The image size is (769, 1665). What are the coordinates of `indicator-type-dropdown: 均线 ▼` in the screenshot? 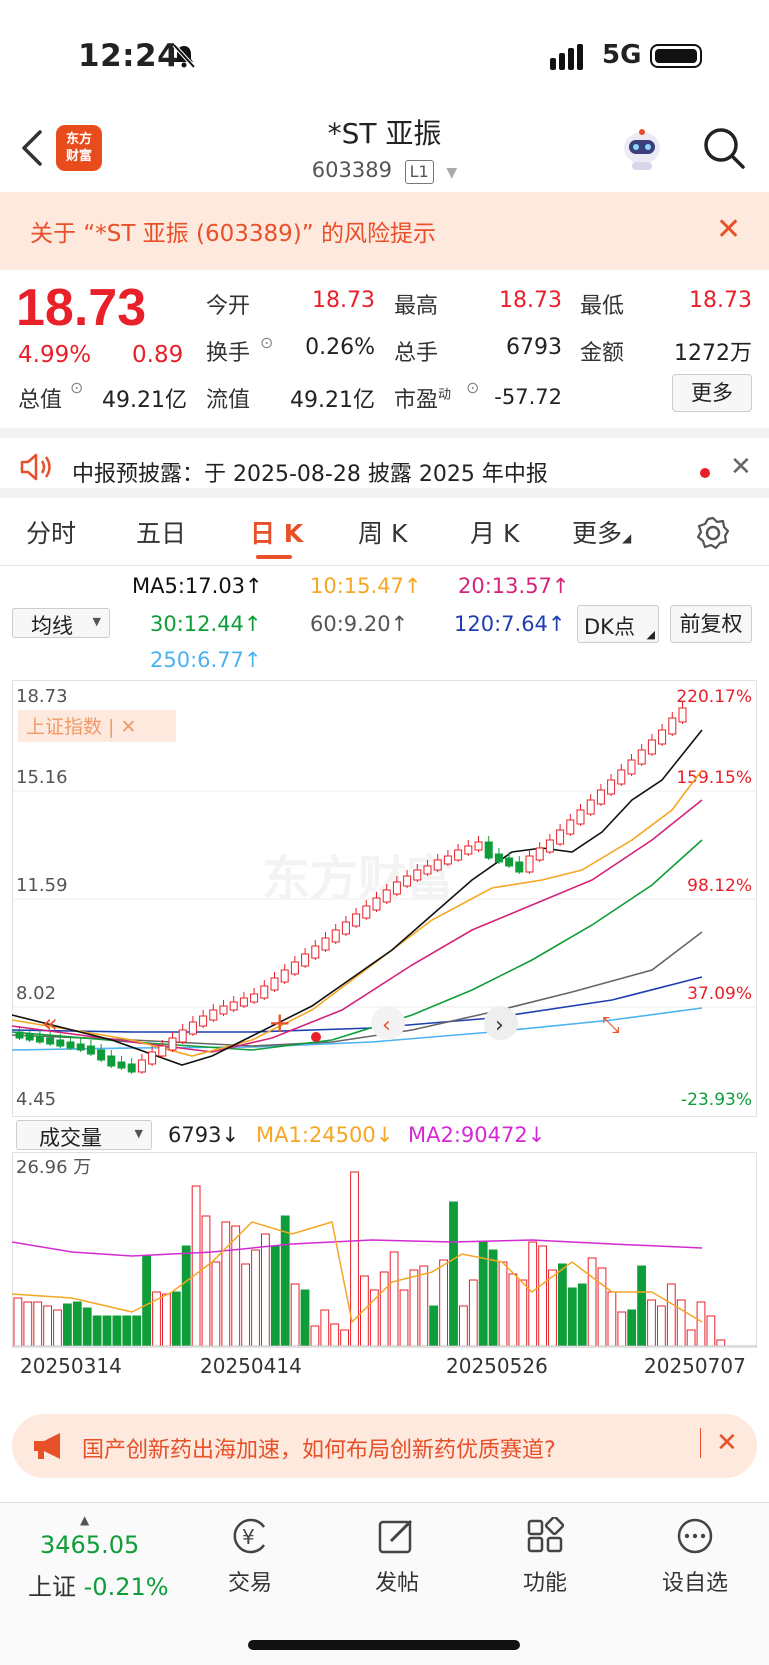 It's located at (61, 623).